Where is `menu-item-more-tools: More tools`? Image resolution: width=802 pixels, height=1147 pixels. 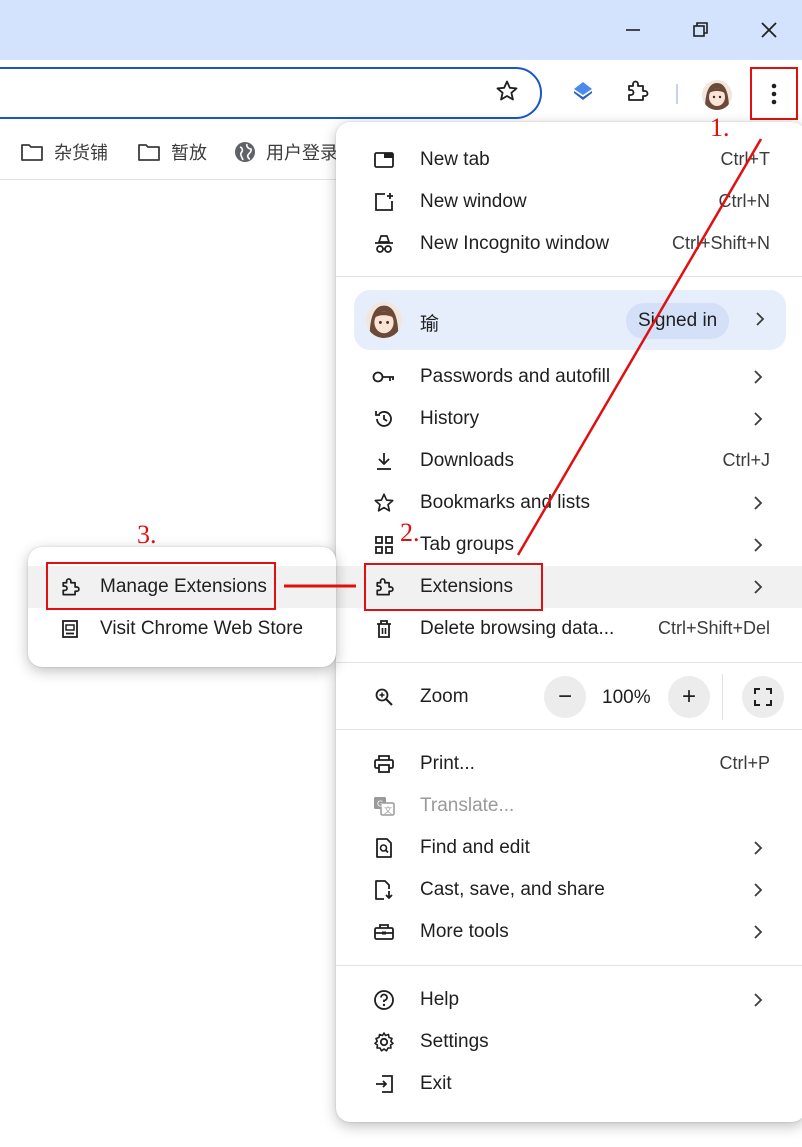 menu-item-more-tools: More tools is located at coordinates (569, 932).